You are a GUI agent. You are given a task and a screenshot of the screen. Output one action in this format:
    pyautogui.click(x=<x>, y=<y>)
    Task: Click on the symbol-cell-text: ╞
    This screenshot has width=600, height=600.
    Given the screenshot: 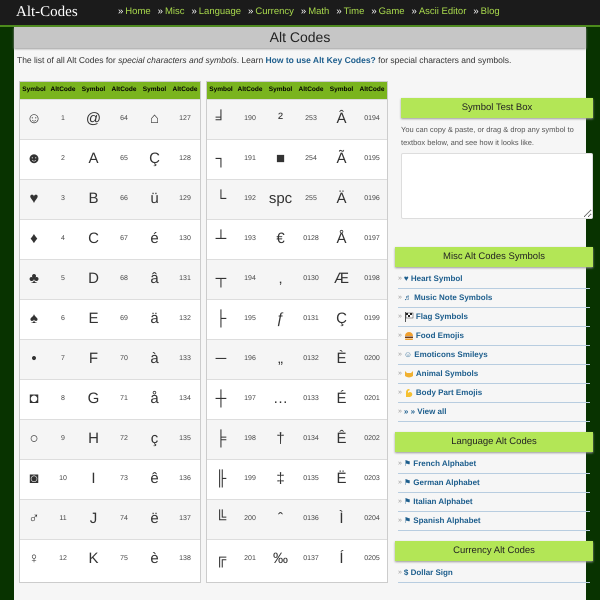 What is the action you would take?
    pyautogui.click(x=221, y=439)
    